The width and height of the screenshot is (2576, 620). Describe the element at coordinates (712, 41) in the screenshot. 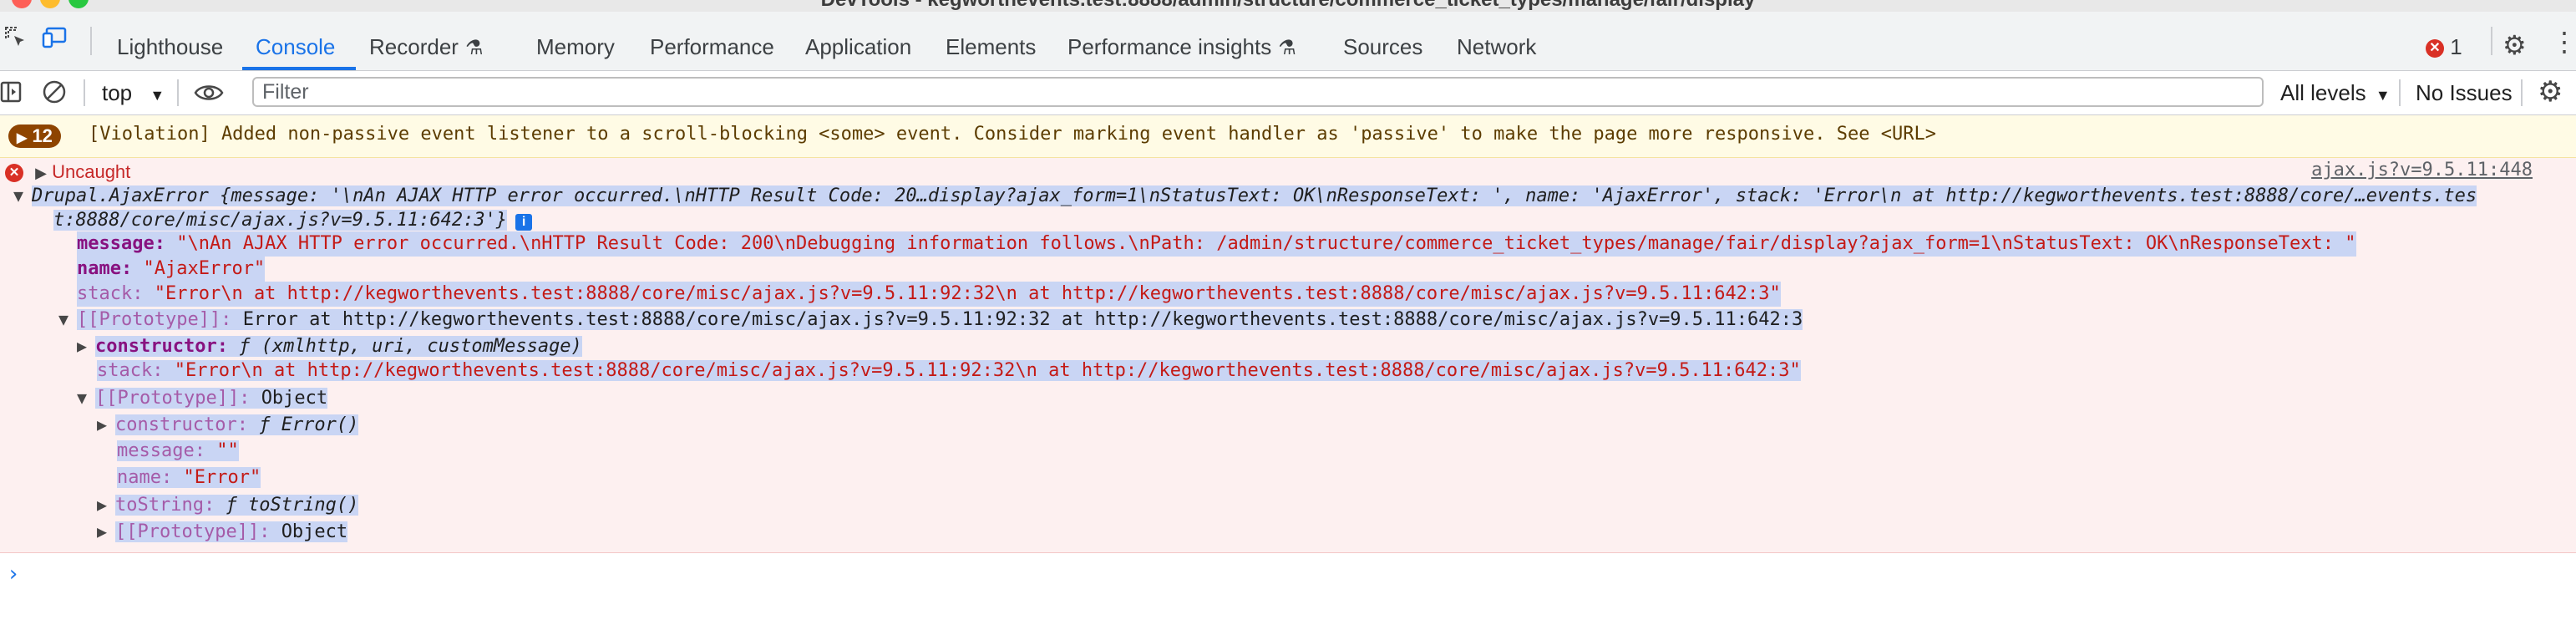

I see `tab-performance: Performance` at that location.